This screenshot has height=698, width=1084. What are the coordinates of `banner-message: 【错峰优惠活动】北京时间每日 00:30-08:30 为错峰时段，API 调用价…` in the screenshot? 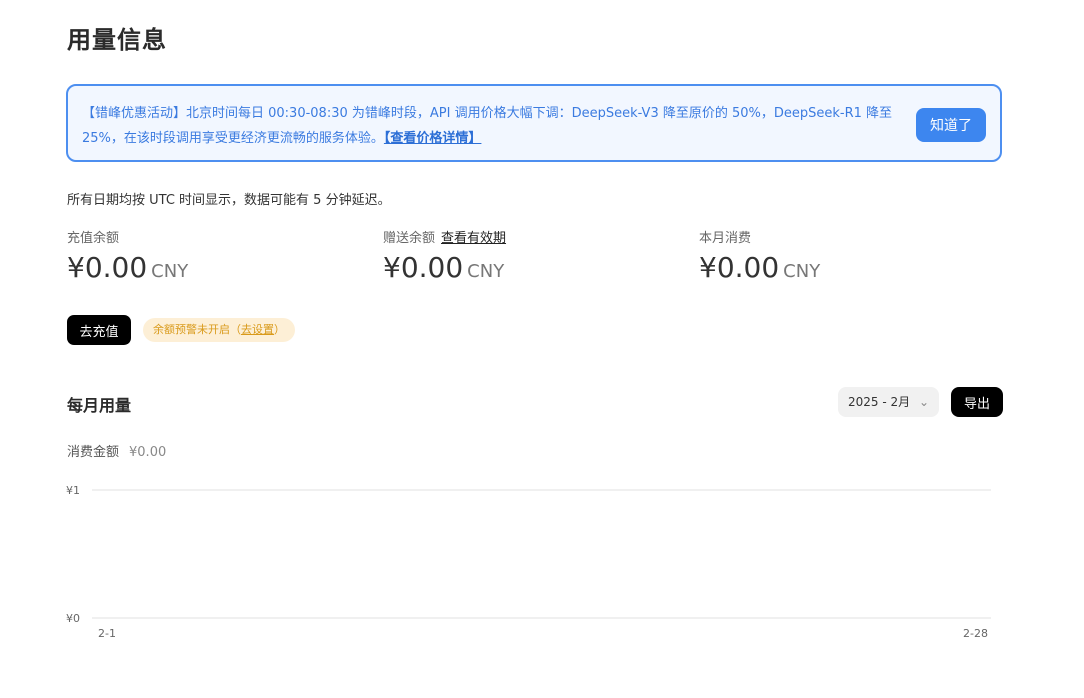 It's located at (487, 126).